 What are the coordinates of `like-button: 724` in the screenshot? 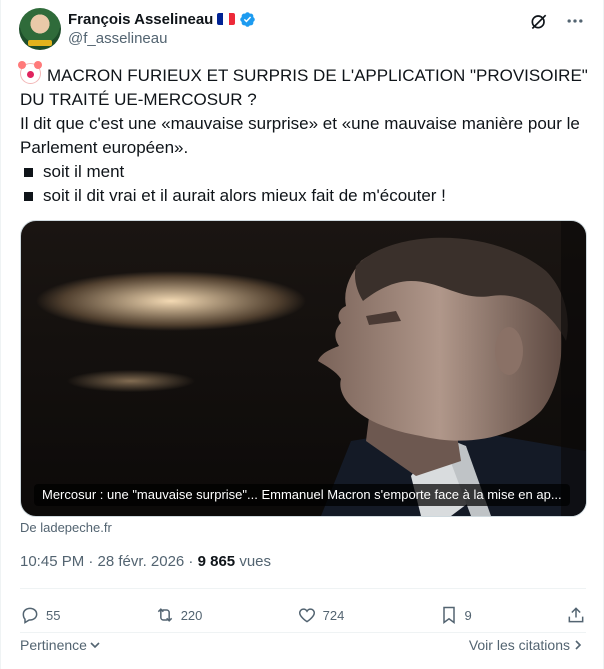 It's located at (321, 615).